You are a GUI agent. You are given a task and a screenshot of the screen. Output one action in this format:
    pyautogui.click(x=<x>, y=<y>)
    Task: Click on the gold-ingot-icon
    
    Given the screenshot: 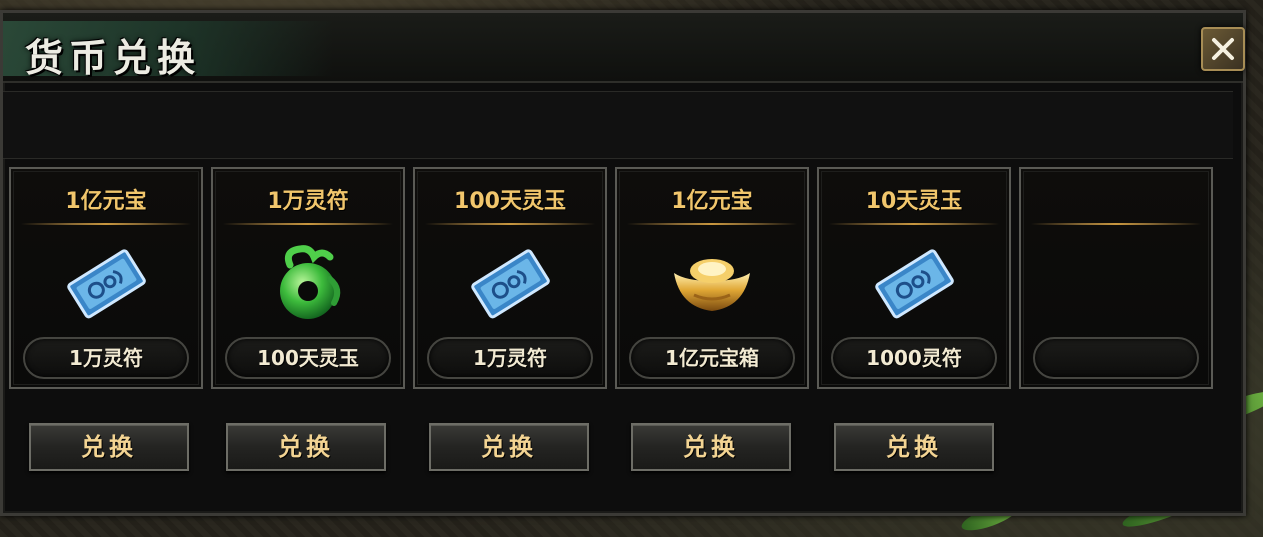 What is the action you would take?
    pyautogui.click(x=712, y=285)
    